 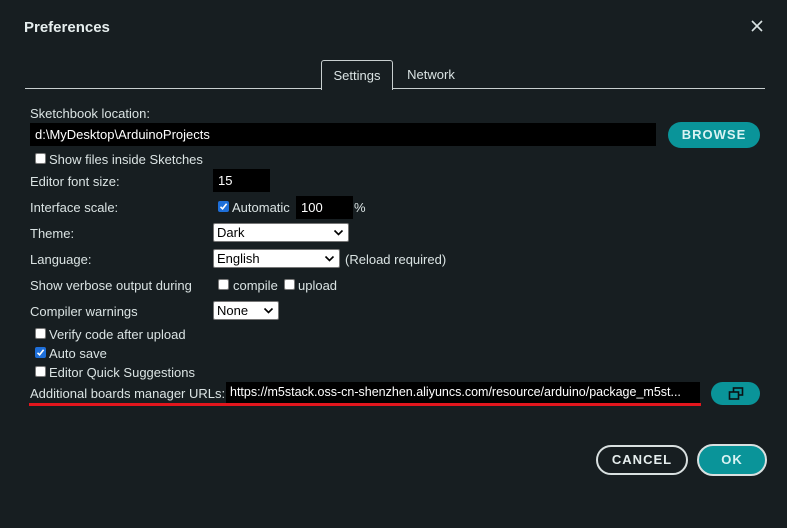 What do you see at coordinates (90, 113) in the screenshot?
I see `sketchbook-label: Sketchbook location:` at bounding box center [90, 113].